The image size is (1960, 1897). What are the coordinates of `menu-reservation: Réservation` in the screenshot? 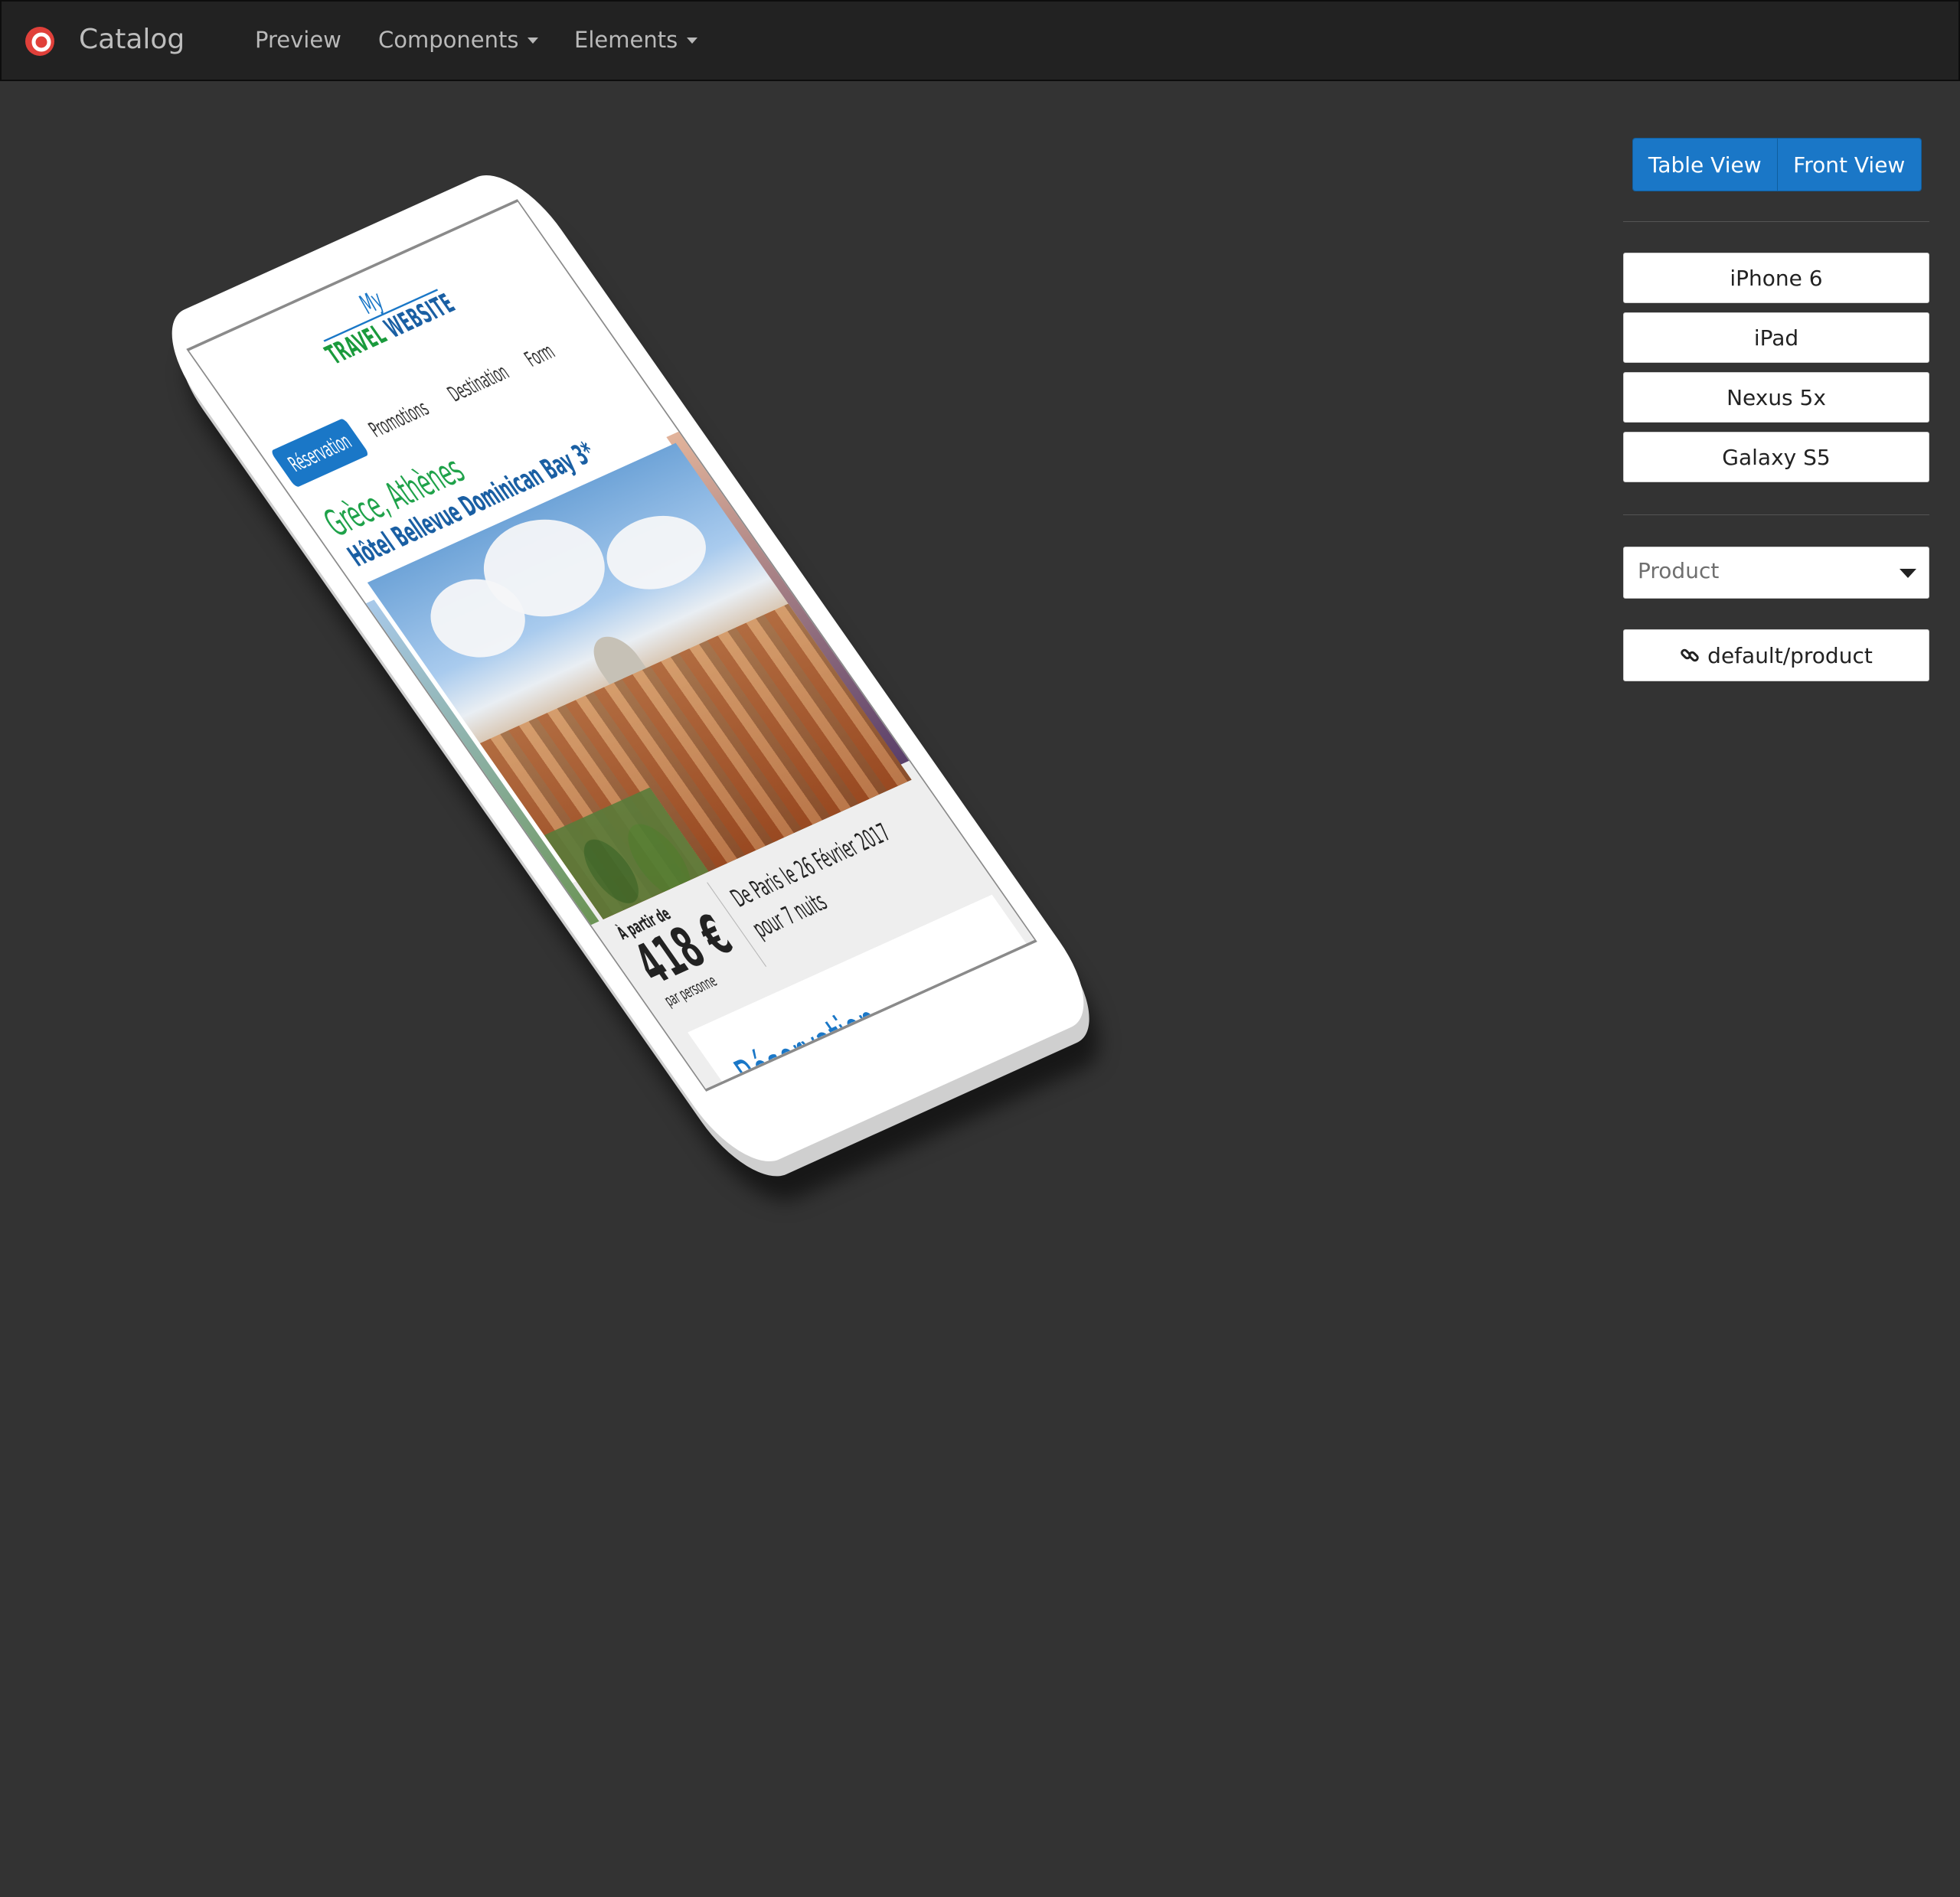 It's located at (320, 453).